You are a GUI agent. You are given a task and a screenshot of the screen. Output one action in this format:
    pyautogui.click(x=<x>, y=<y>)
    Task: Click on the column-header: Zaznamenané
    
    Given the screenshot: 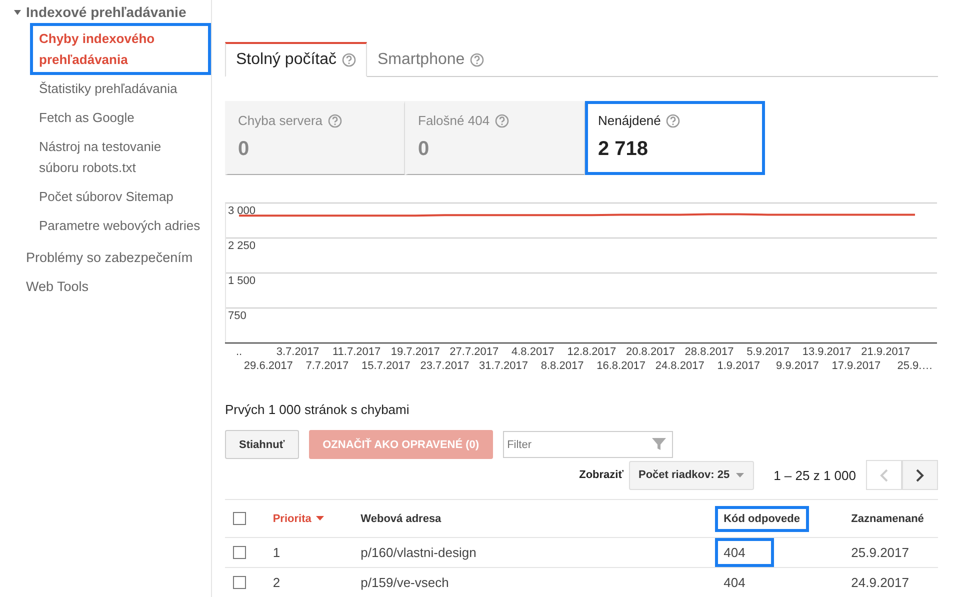 What is the action you would take?
    pyautogui.click(x=887, y=519)
    